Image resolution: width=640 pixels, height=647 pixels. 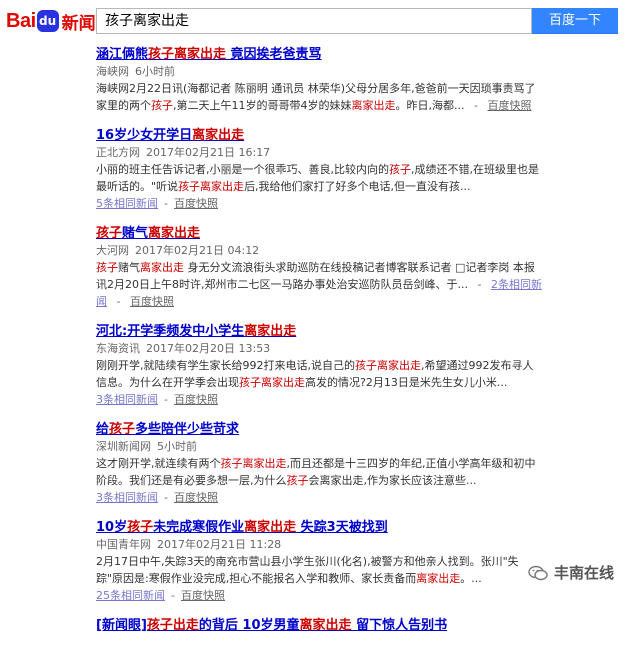 I want to click on text-segment: 失踪3天被找到, so click(x=342, y=527).